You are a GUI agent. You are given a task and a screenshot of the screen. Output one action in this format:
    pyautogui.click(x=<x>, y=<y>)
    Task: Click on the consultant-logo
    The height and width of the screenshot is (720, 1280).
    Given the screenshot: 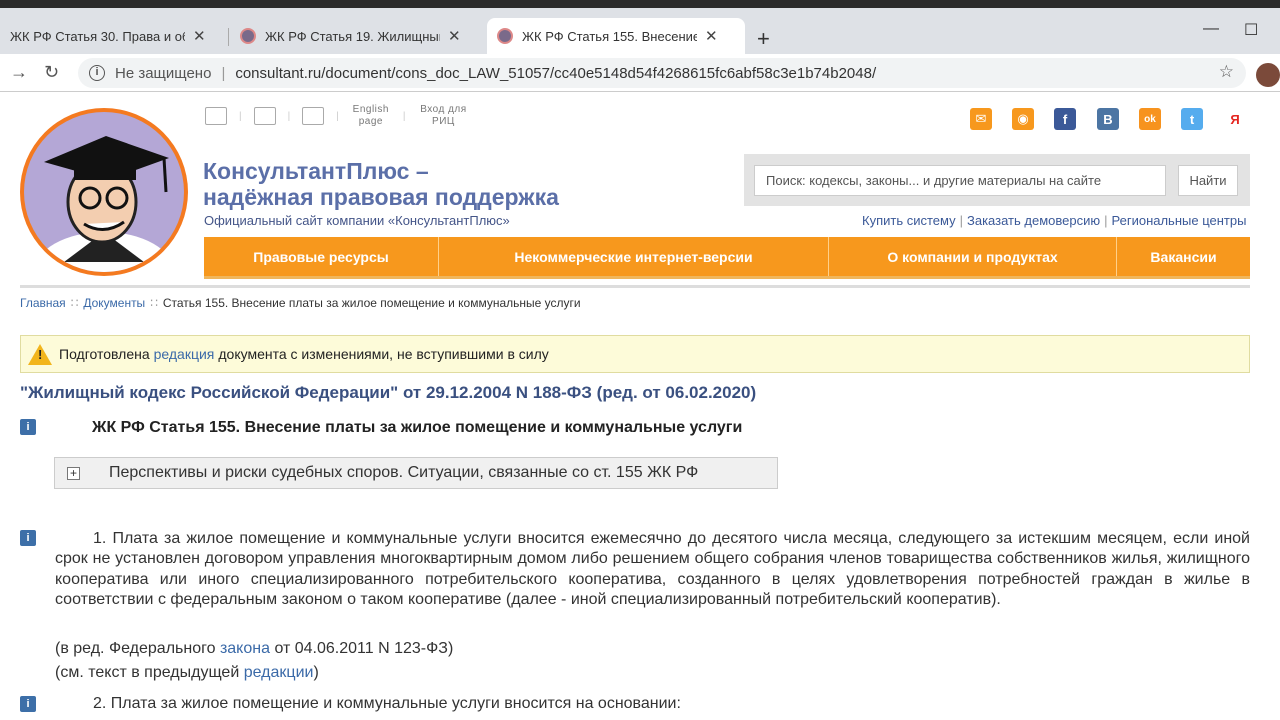 What is the action you would take?
    pyautogui.click(x=104, y=192)
    